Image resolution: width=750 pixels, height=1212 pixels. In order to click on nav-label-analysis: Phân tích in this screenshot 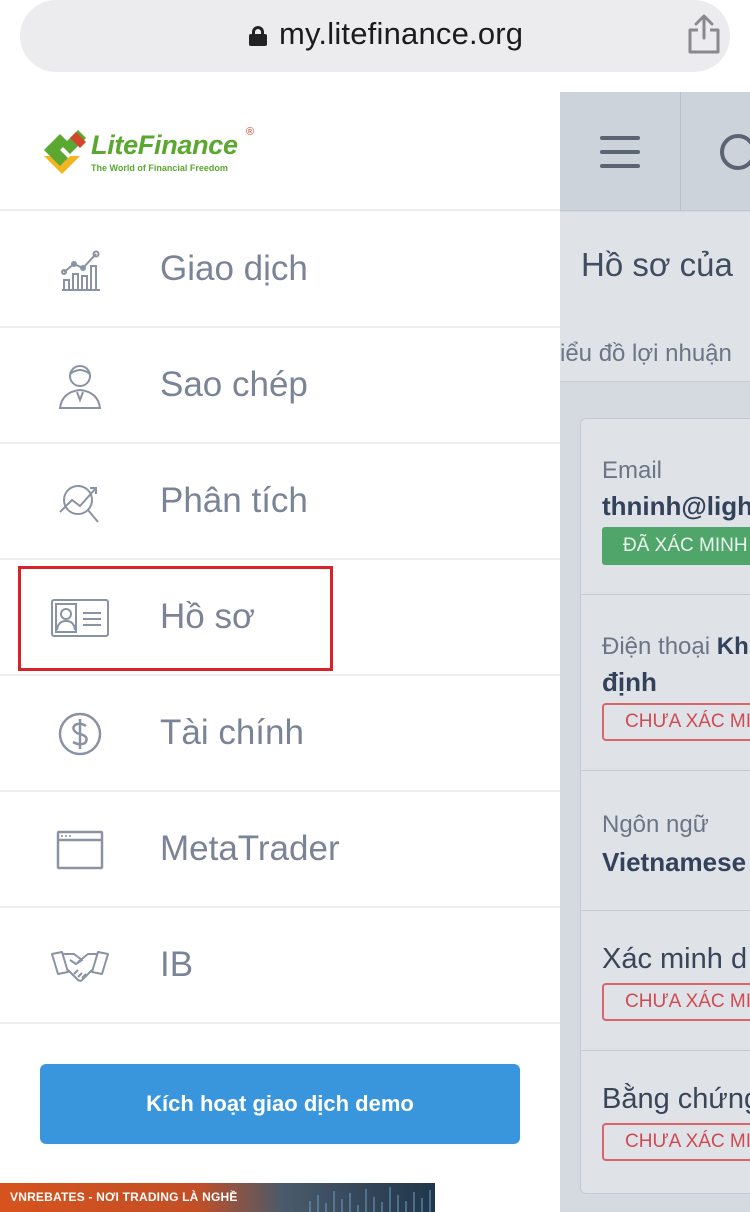, I will do `click(234, 500)`.